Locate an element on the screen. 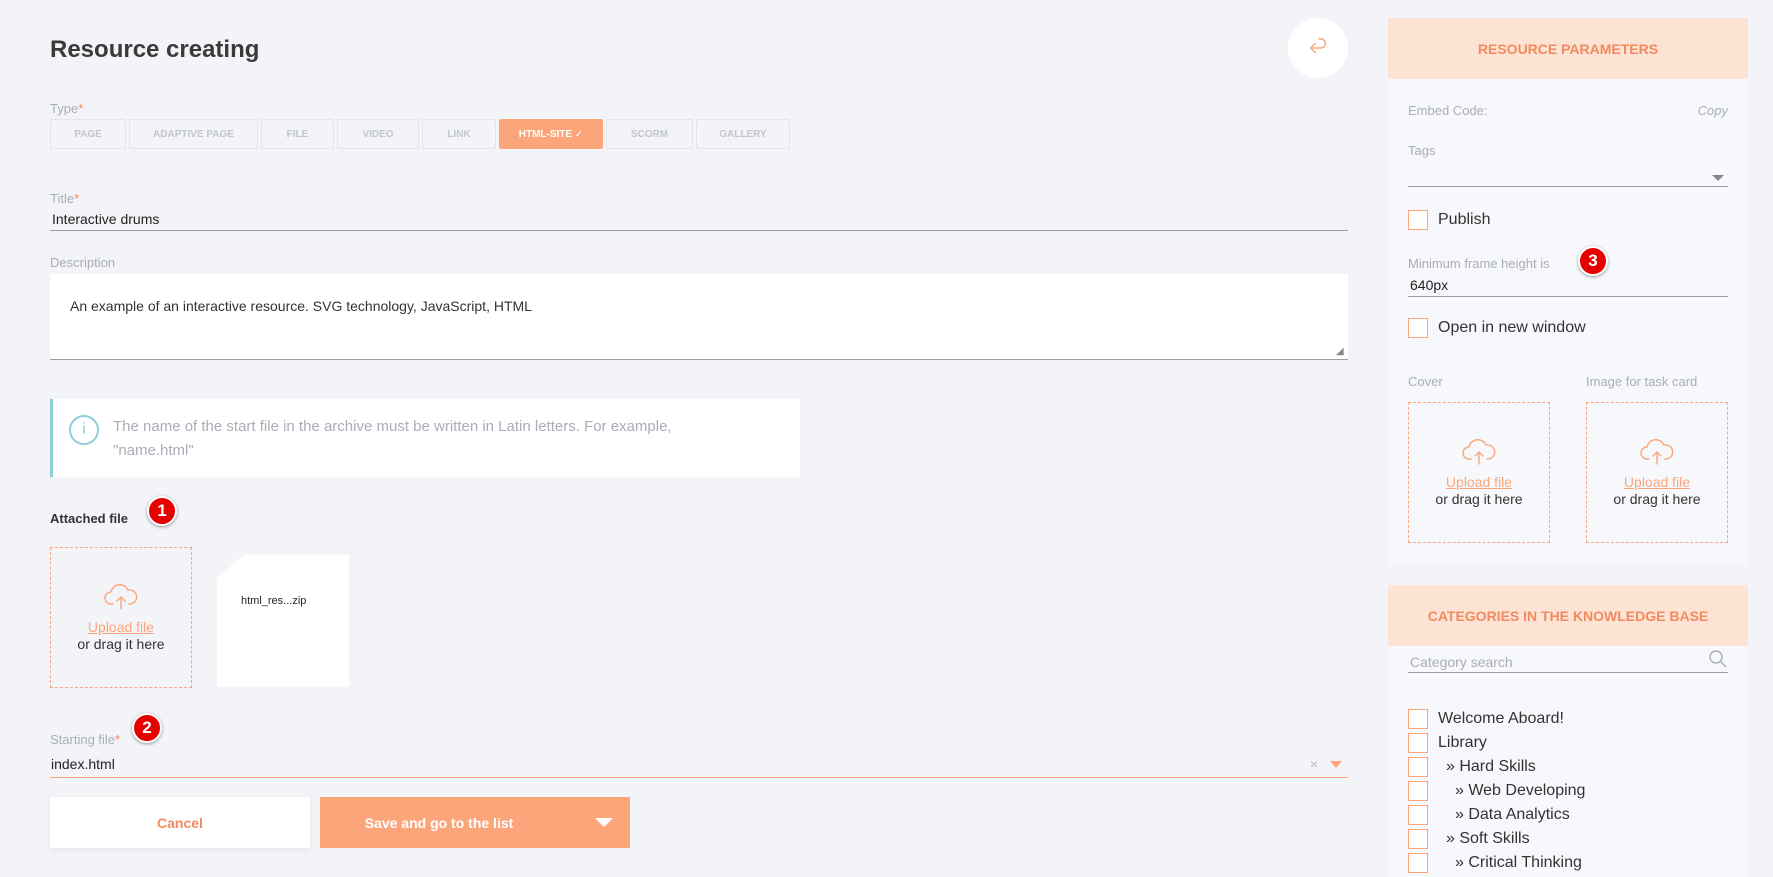 The height and width of the screenshot is (877, 1773). type-option-html-site: HTML-SITE ✓ is located at coordinates (551, 134).